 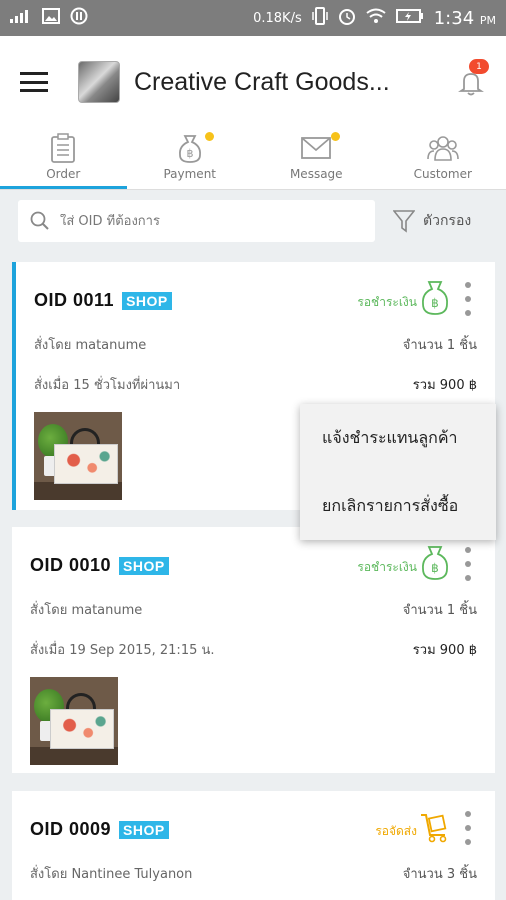 I want to click on search-box, so click(x=196, y=221).